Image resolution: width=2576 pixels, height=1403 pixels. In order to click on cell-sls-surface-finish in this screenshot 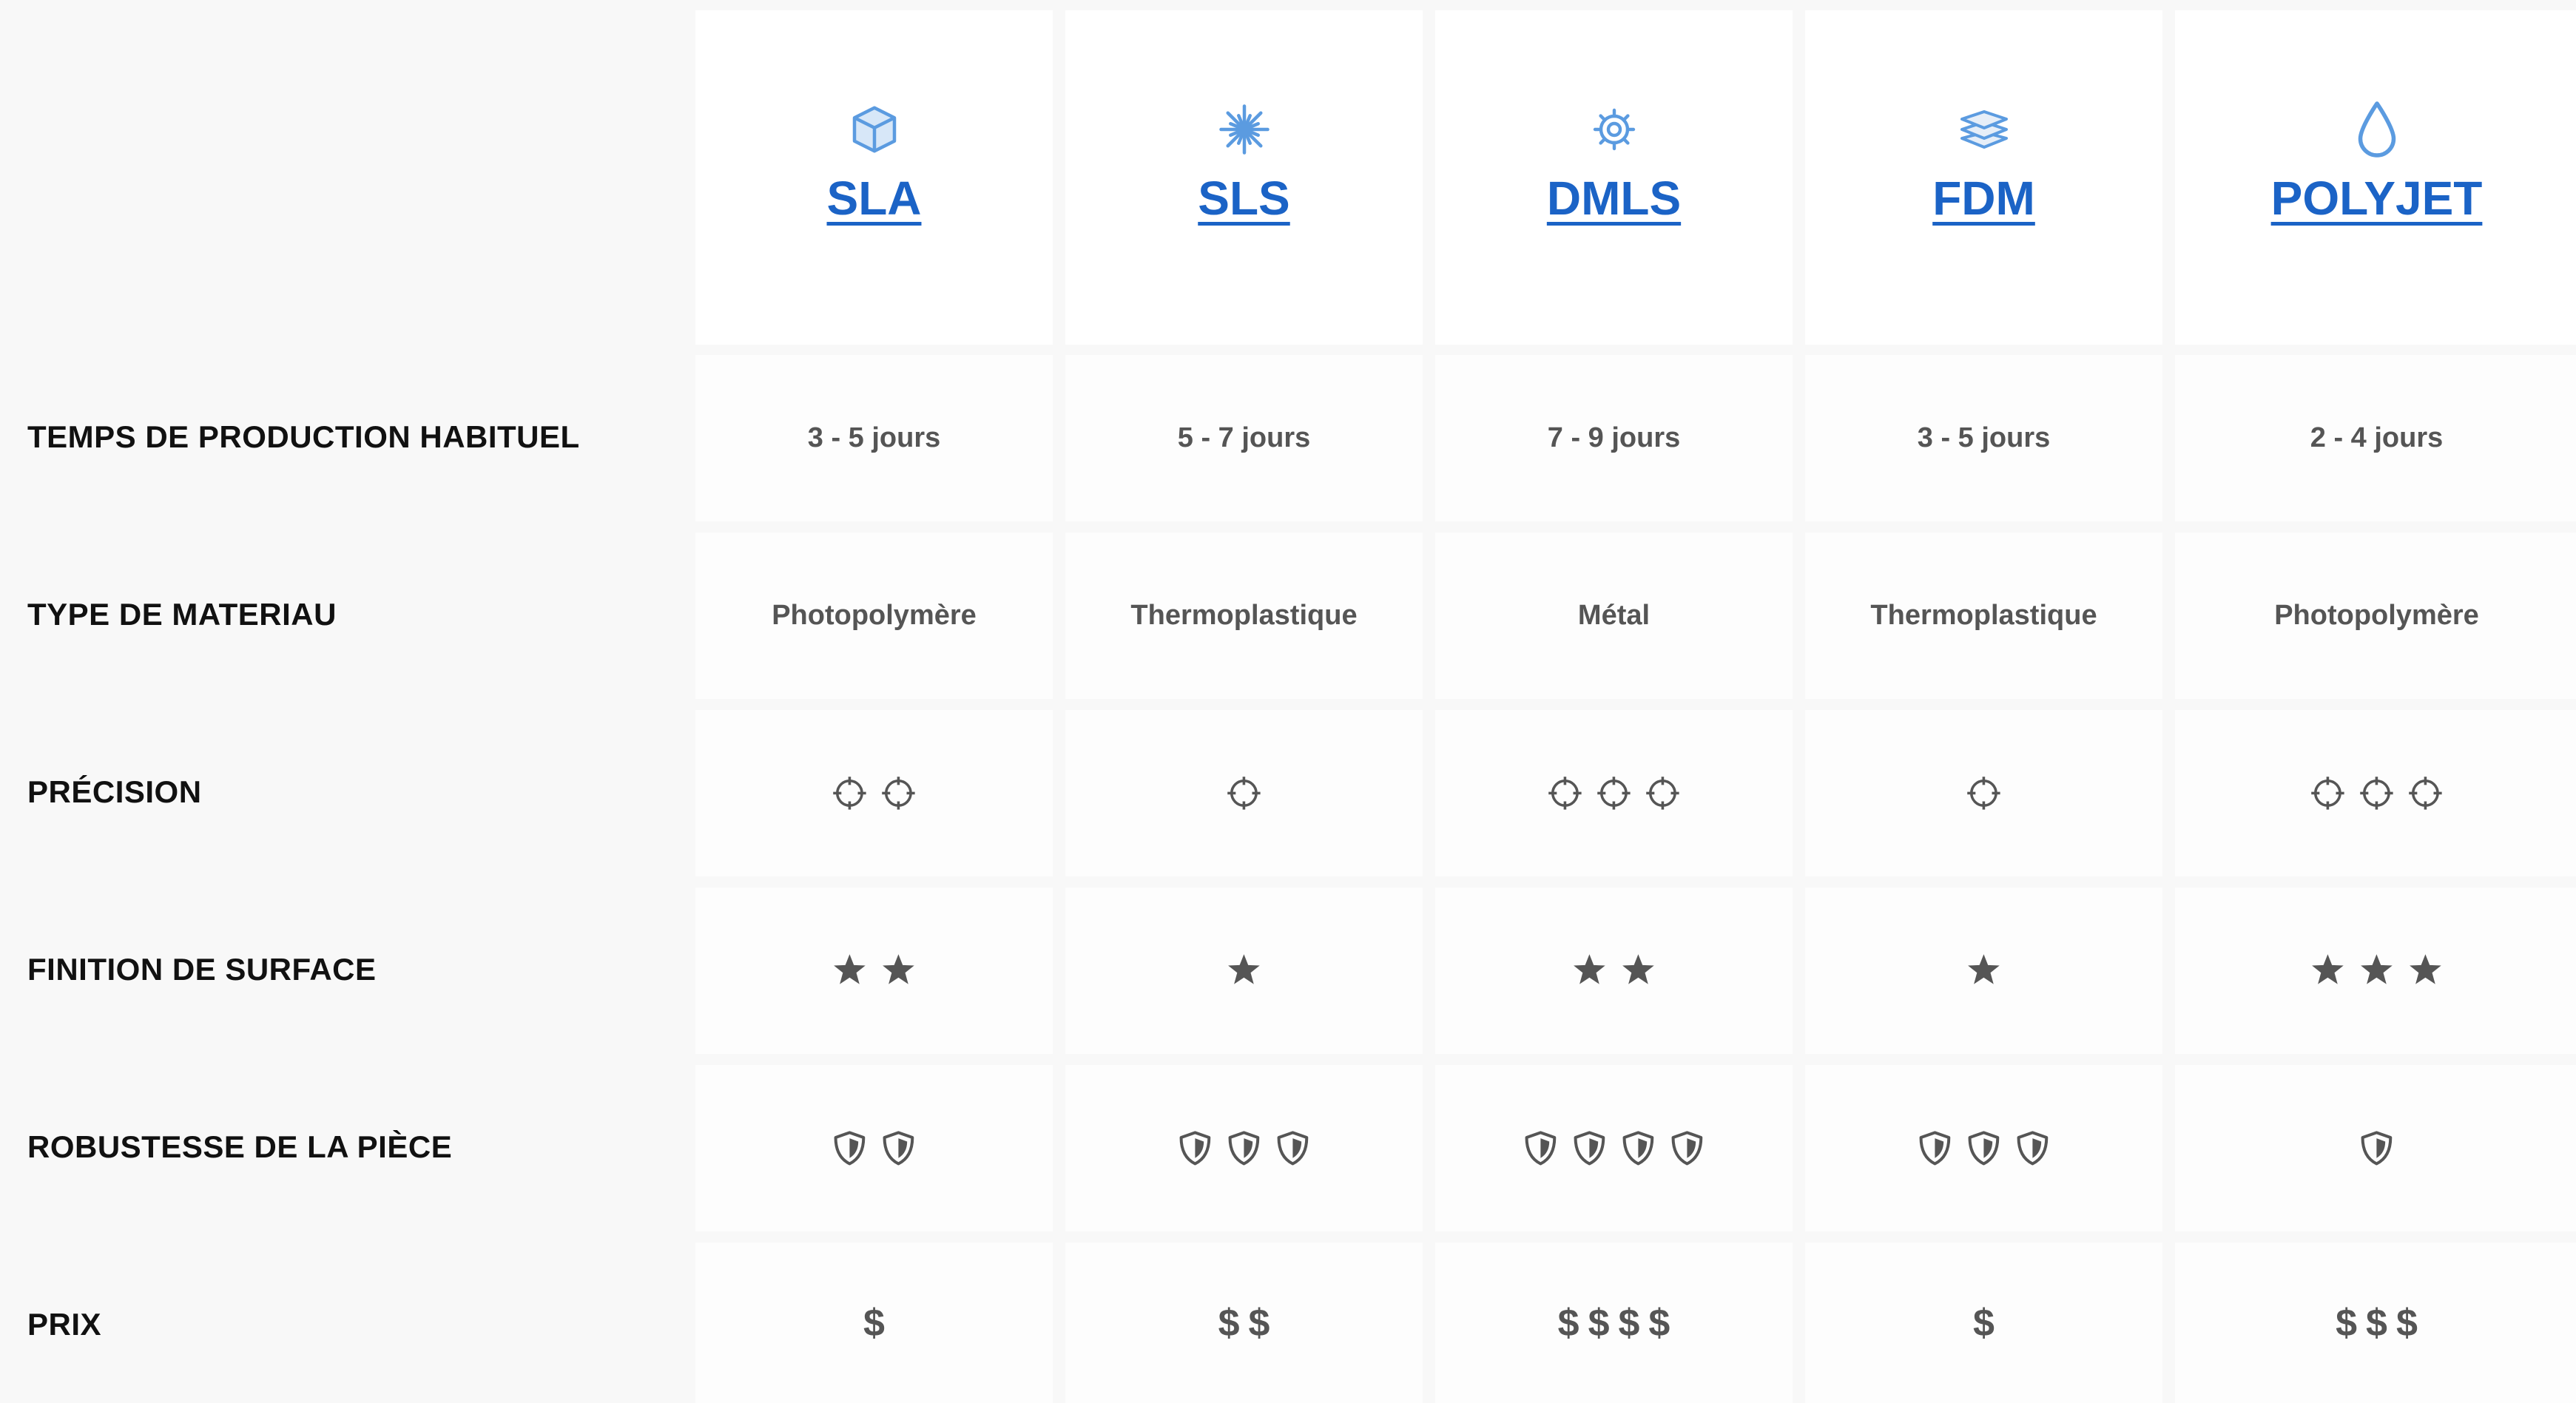, I will do `click(1244, 971)`.